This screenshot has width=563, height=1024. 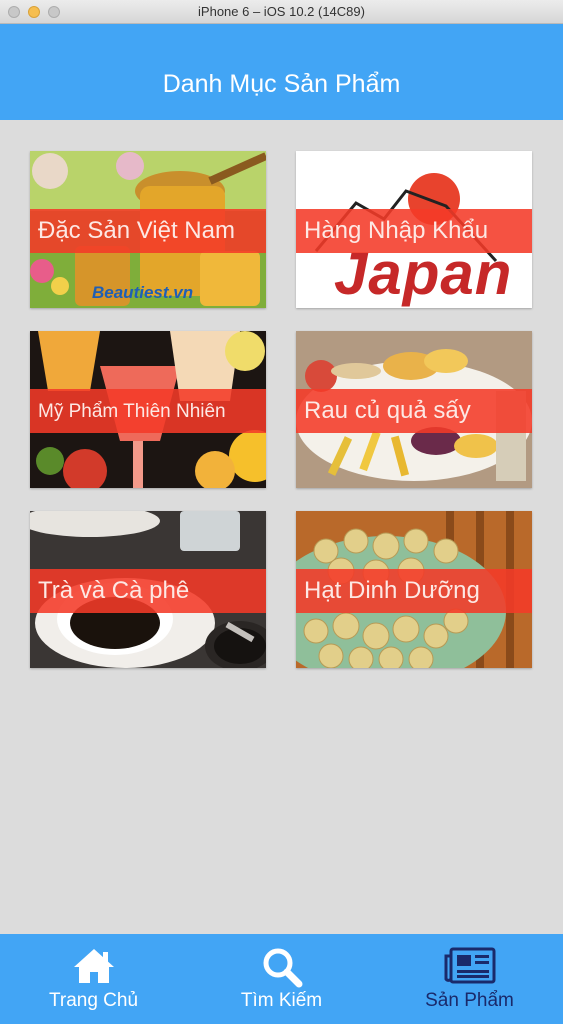 I want to click on tile-label: Mỹ Phẩm Thiên Nhiên, so click(x=132, y=411).